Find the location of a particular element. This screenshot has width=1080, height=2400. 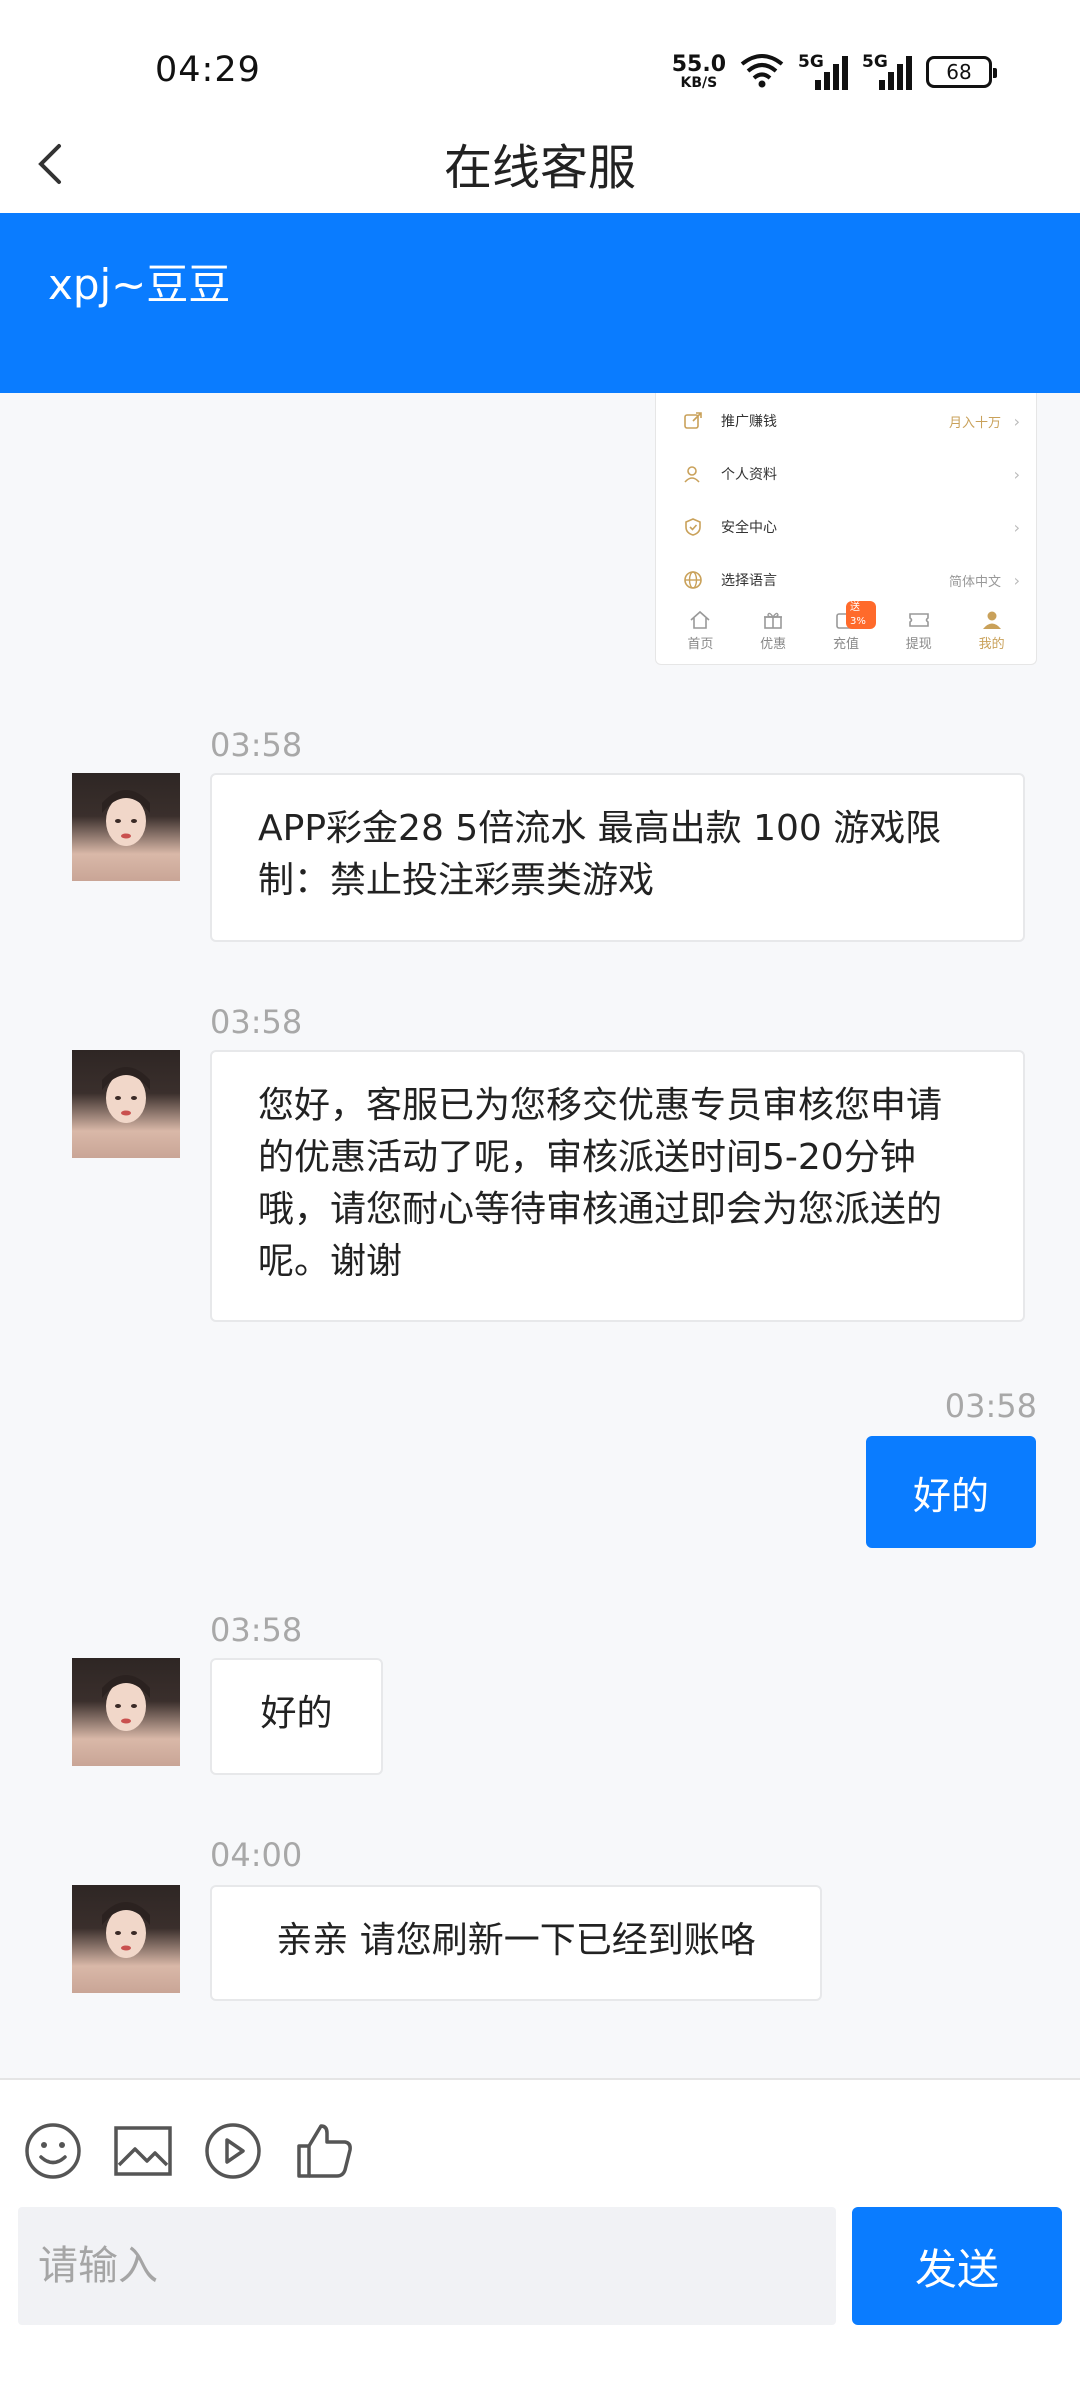

message-input is located at coordinates (427, 2266).